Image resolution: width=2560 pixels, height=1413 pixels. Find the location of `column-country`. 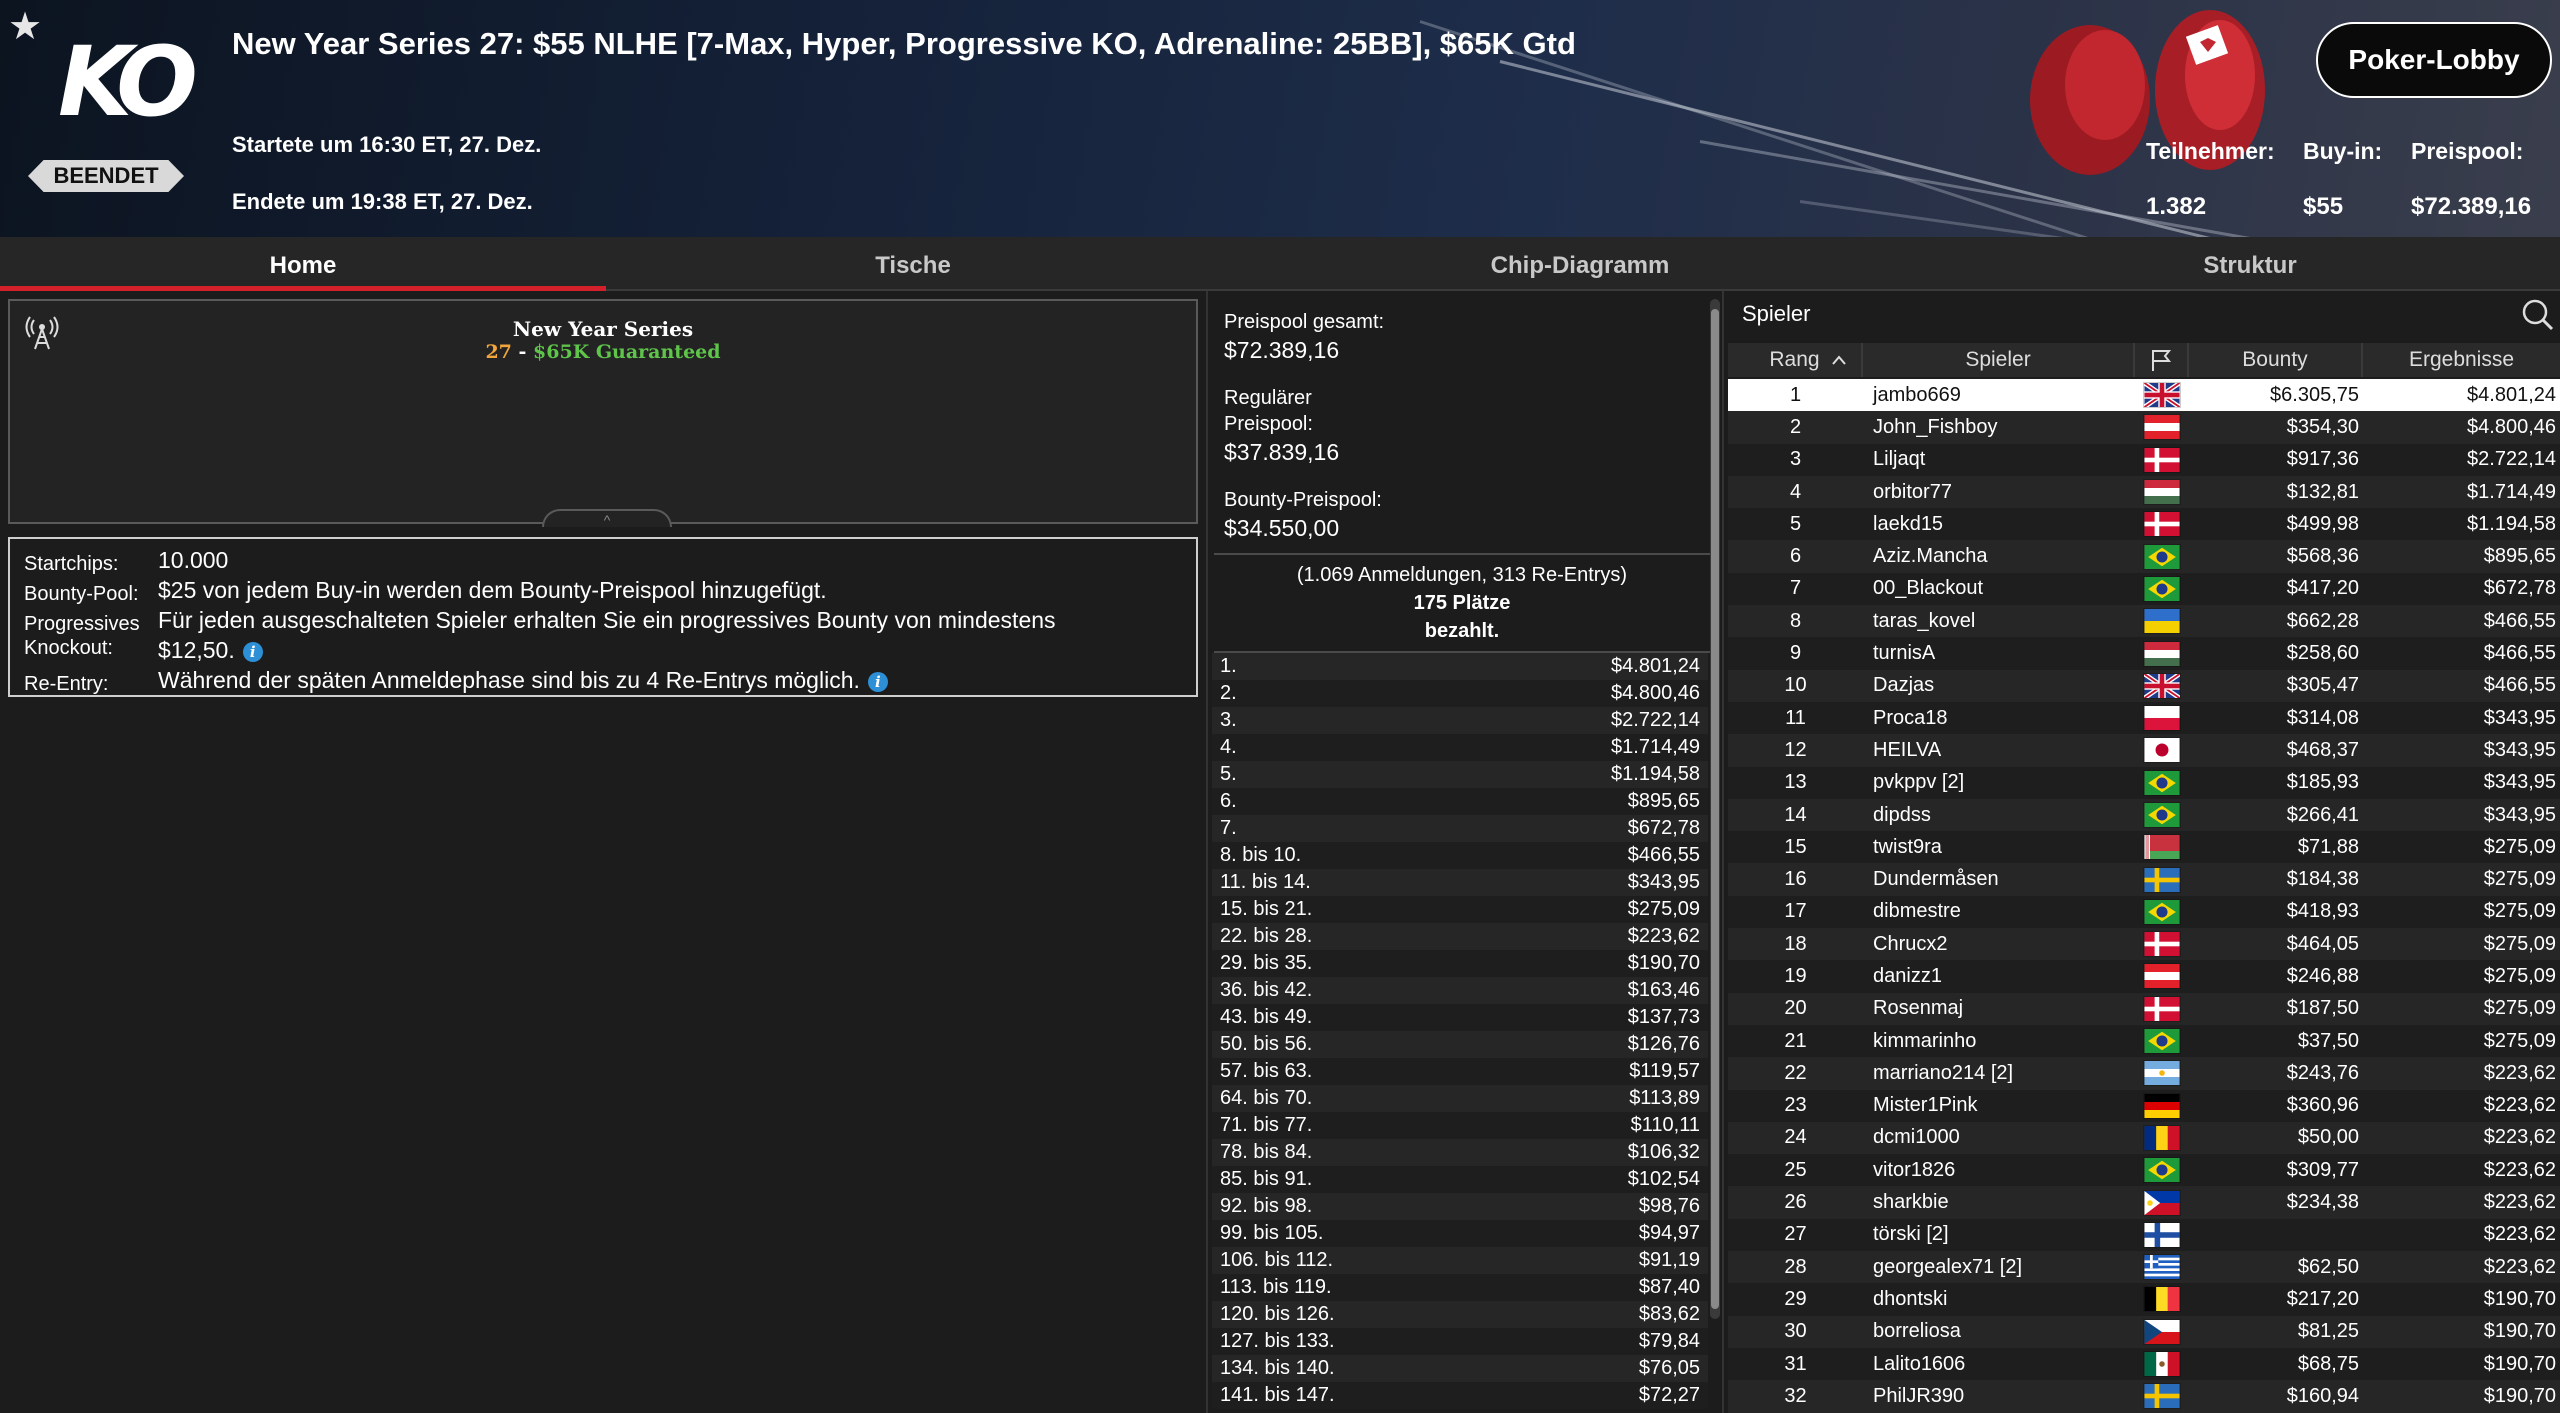

column-country is located at coordinates (2162, 360).